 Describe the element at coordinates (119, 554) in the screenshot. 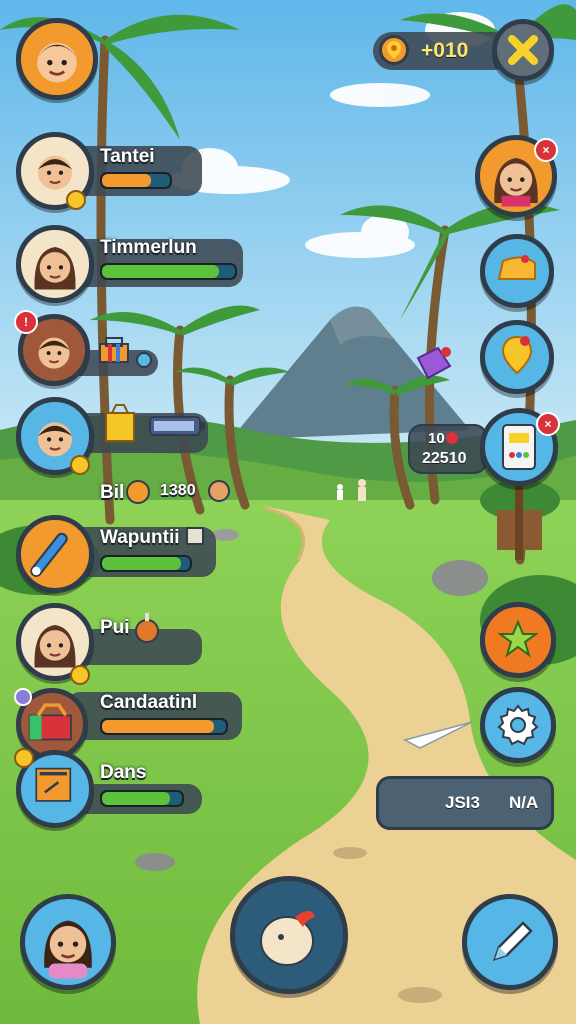

I see `character-row: Wapuntii` at that location.